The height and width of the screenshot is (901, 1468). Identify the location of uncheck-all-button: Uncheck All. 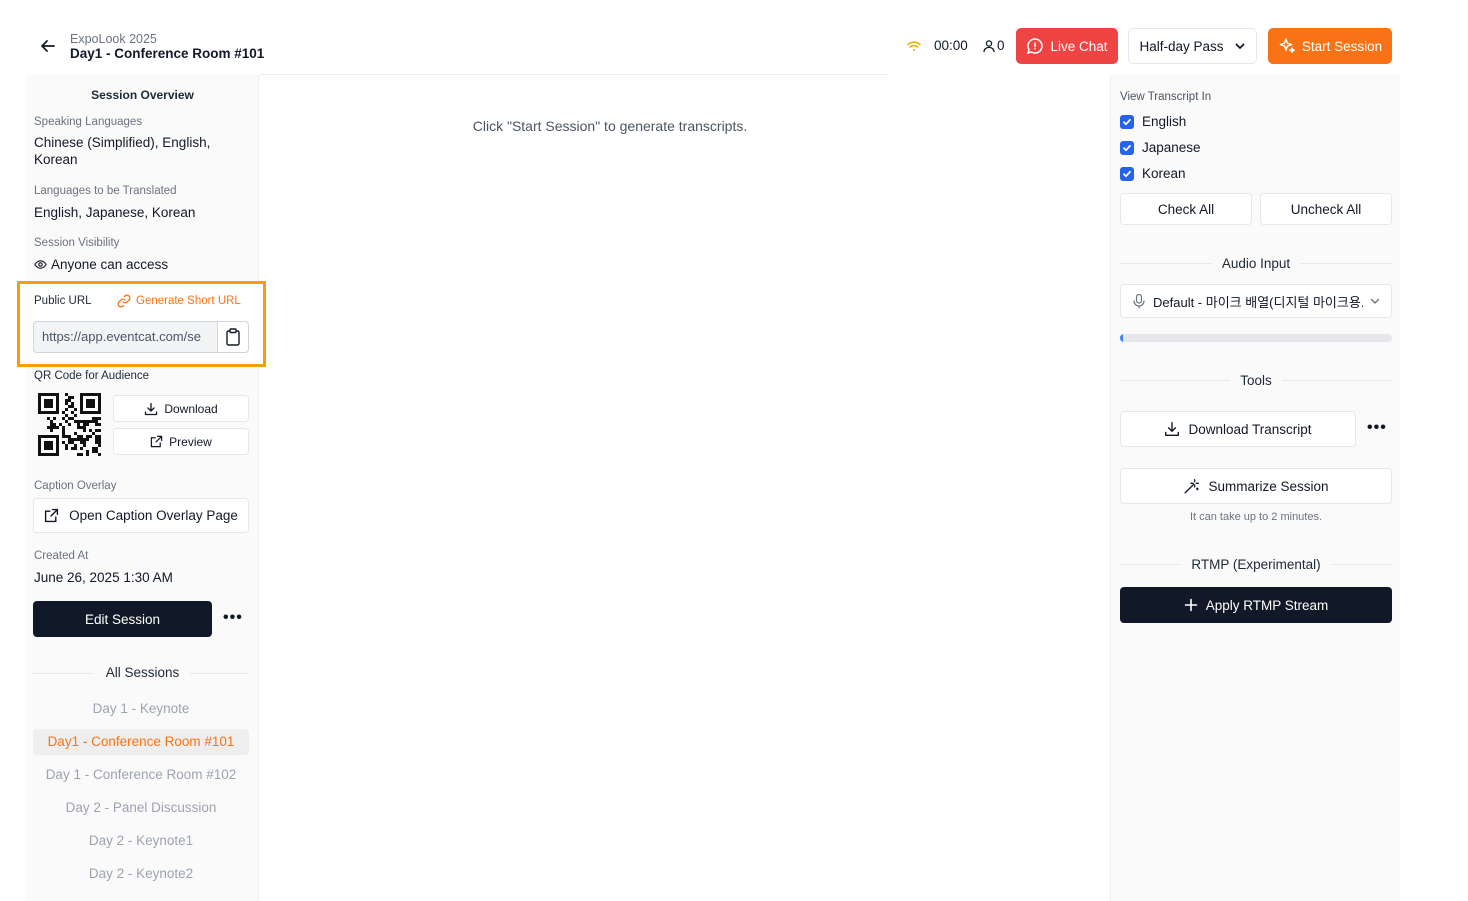
(1326, 209).